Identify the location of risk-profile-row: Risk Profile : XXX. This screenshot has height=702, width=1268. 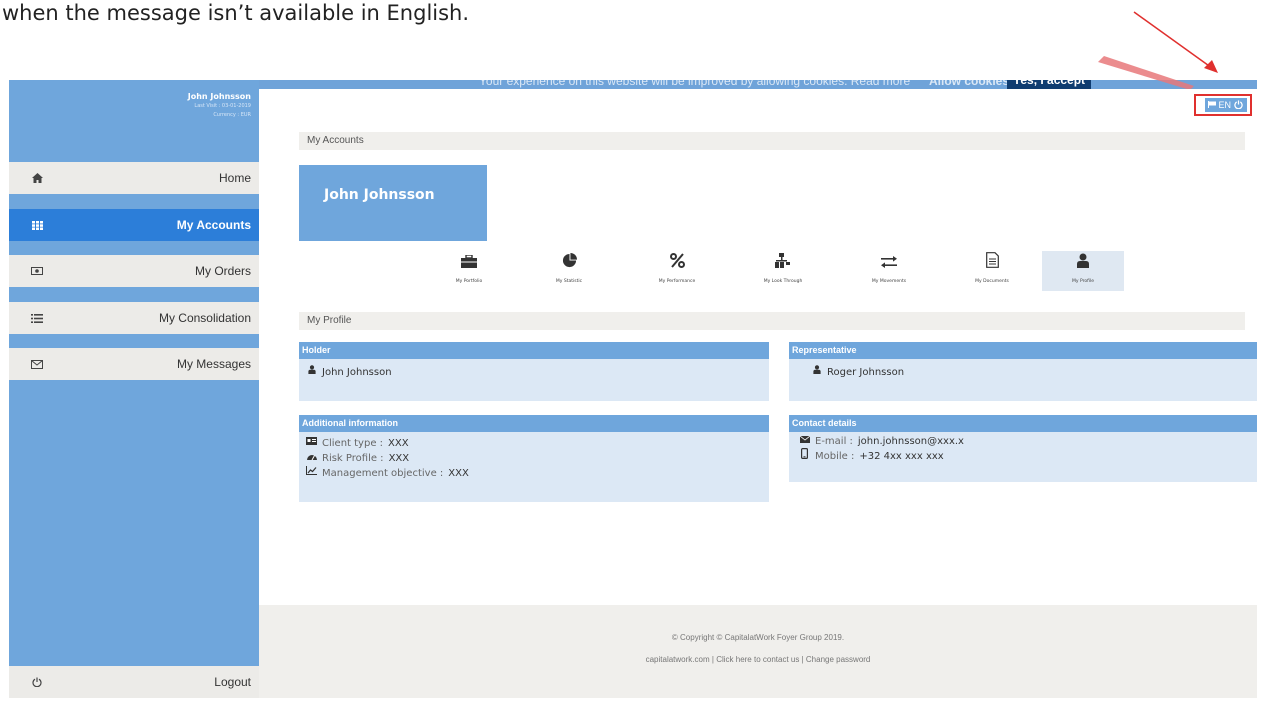
(534, 458).